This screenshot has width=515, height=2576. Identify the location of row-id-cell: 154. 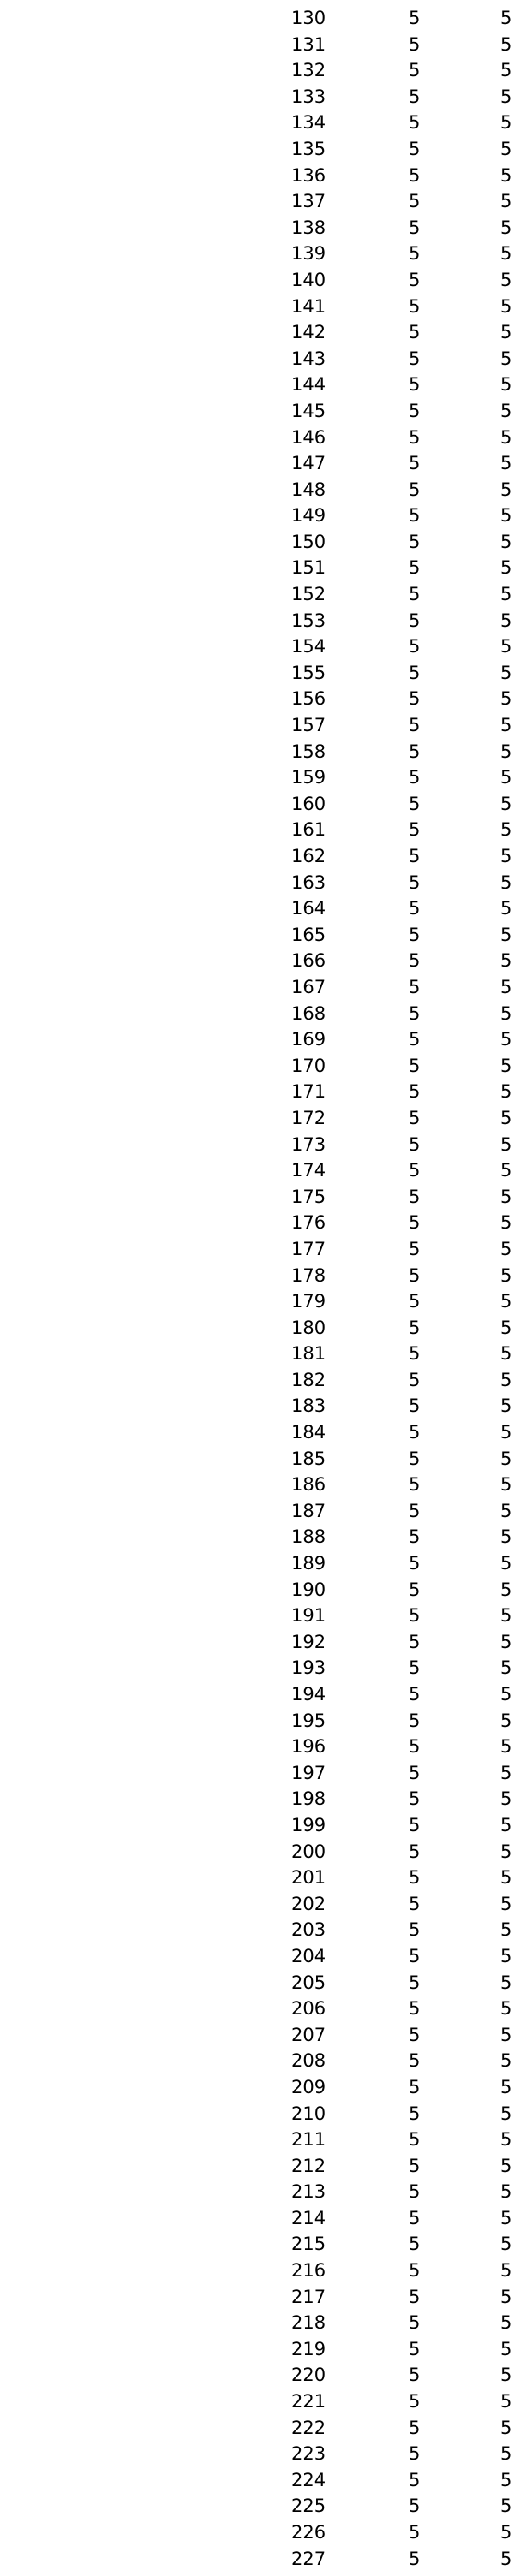
(308, 647).